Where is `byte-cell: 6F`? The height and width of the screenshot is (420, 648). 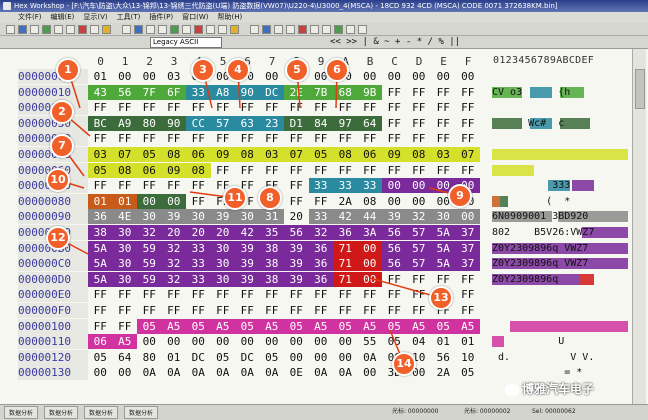 byte-cell: 6F is located at coordinates (173, 92).